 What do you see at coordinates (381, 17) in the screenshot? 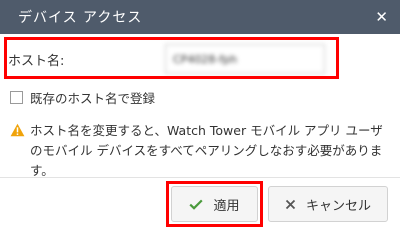
I see `close-icon: ✕` at bounding box center [381, 17].